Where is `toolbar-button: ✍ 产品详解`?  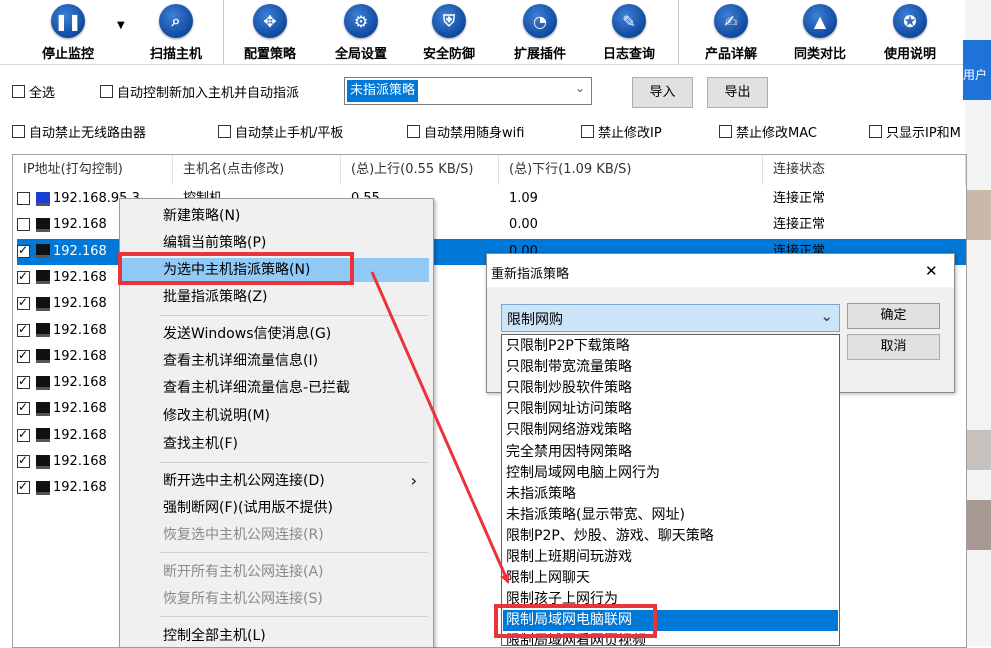
toolbar-button: ✍ 产品详解 is located at coordinates (731, 31).